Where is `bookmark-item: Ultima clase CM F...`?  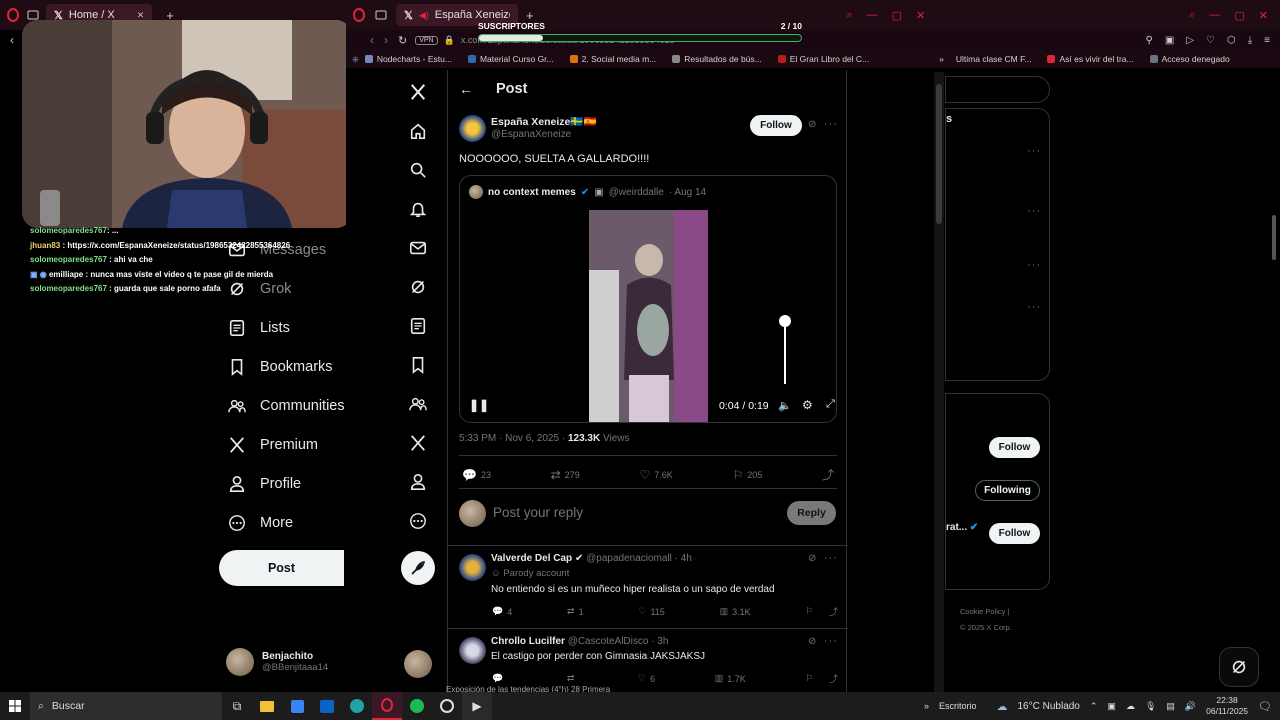
bookmark-item: Ultima clase CM F... is located at coordinates (994, 59).